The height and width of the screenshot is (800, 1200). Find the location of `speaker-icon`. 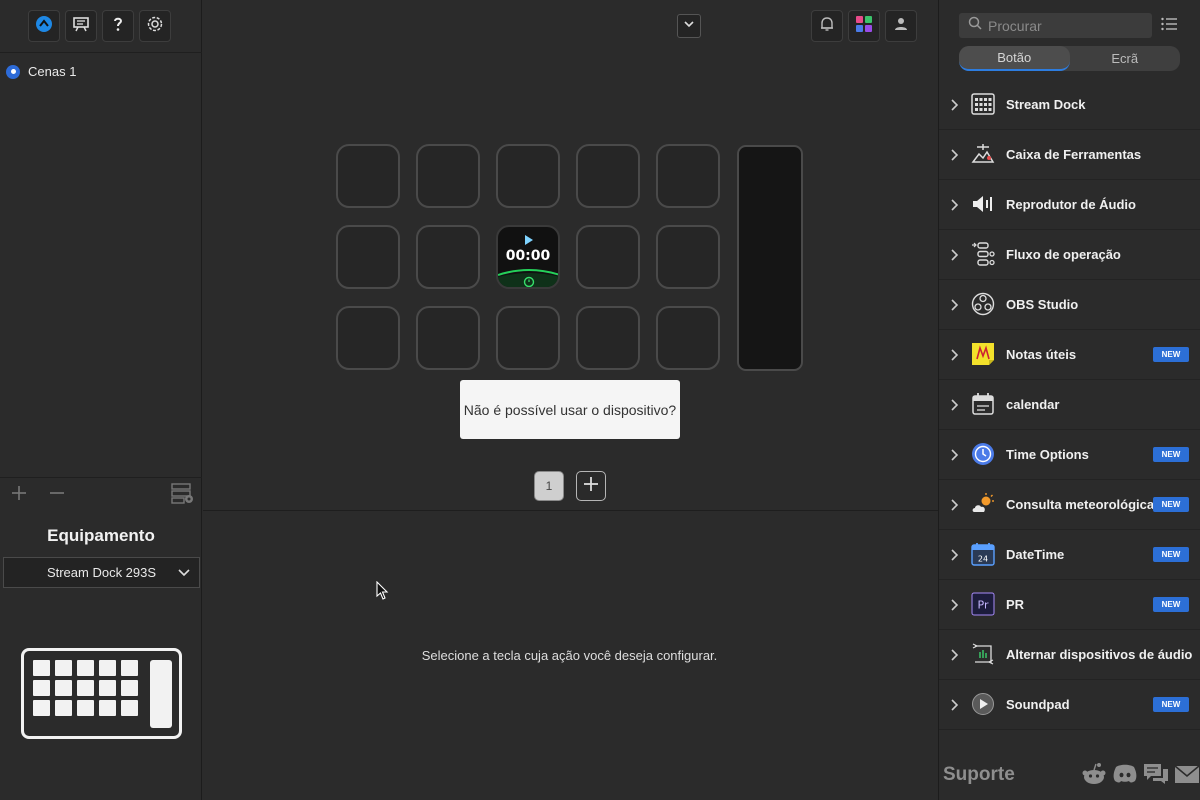

speaker-icon is located at coordinates (983, 204).